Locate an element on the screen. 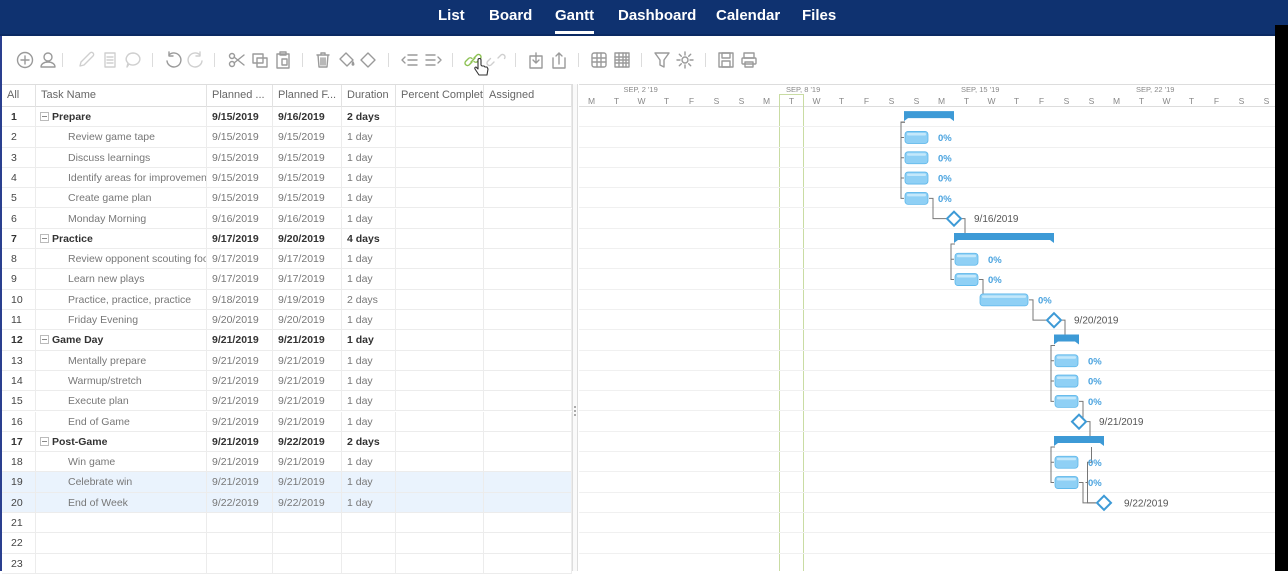 This screenshot has height=574, width=1288. cell-start: 9/18/2019 is located at coordinates (240, 299).